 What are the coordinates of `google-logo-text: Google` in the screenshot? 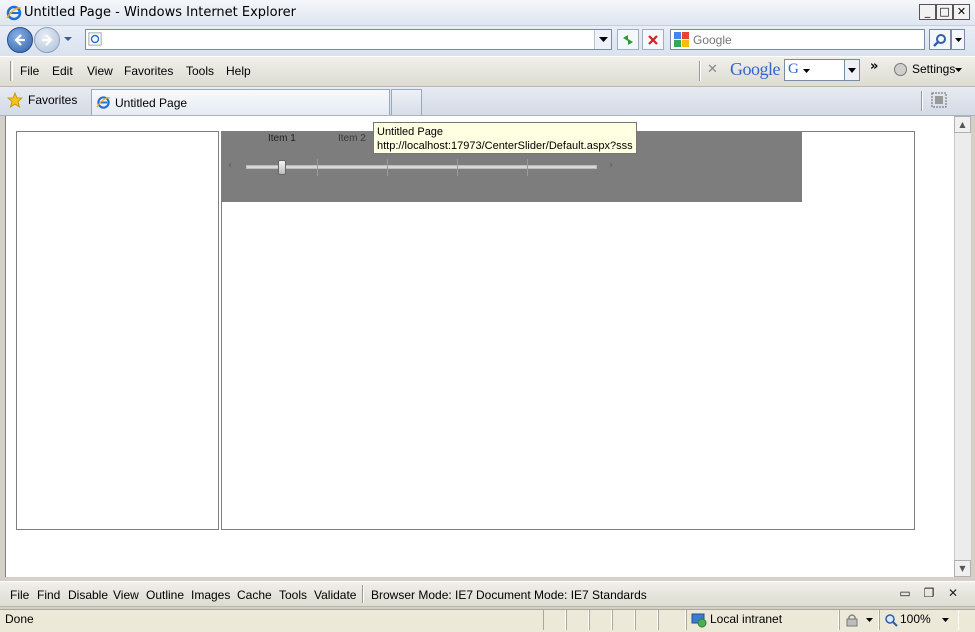 It's located at (755, 69).